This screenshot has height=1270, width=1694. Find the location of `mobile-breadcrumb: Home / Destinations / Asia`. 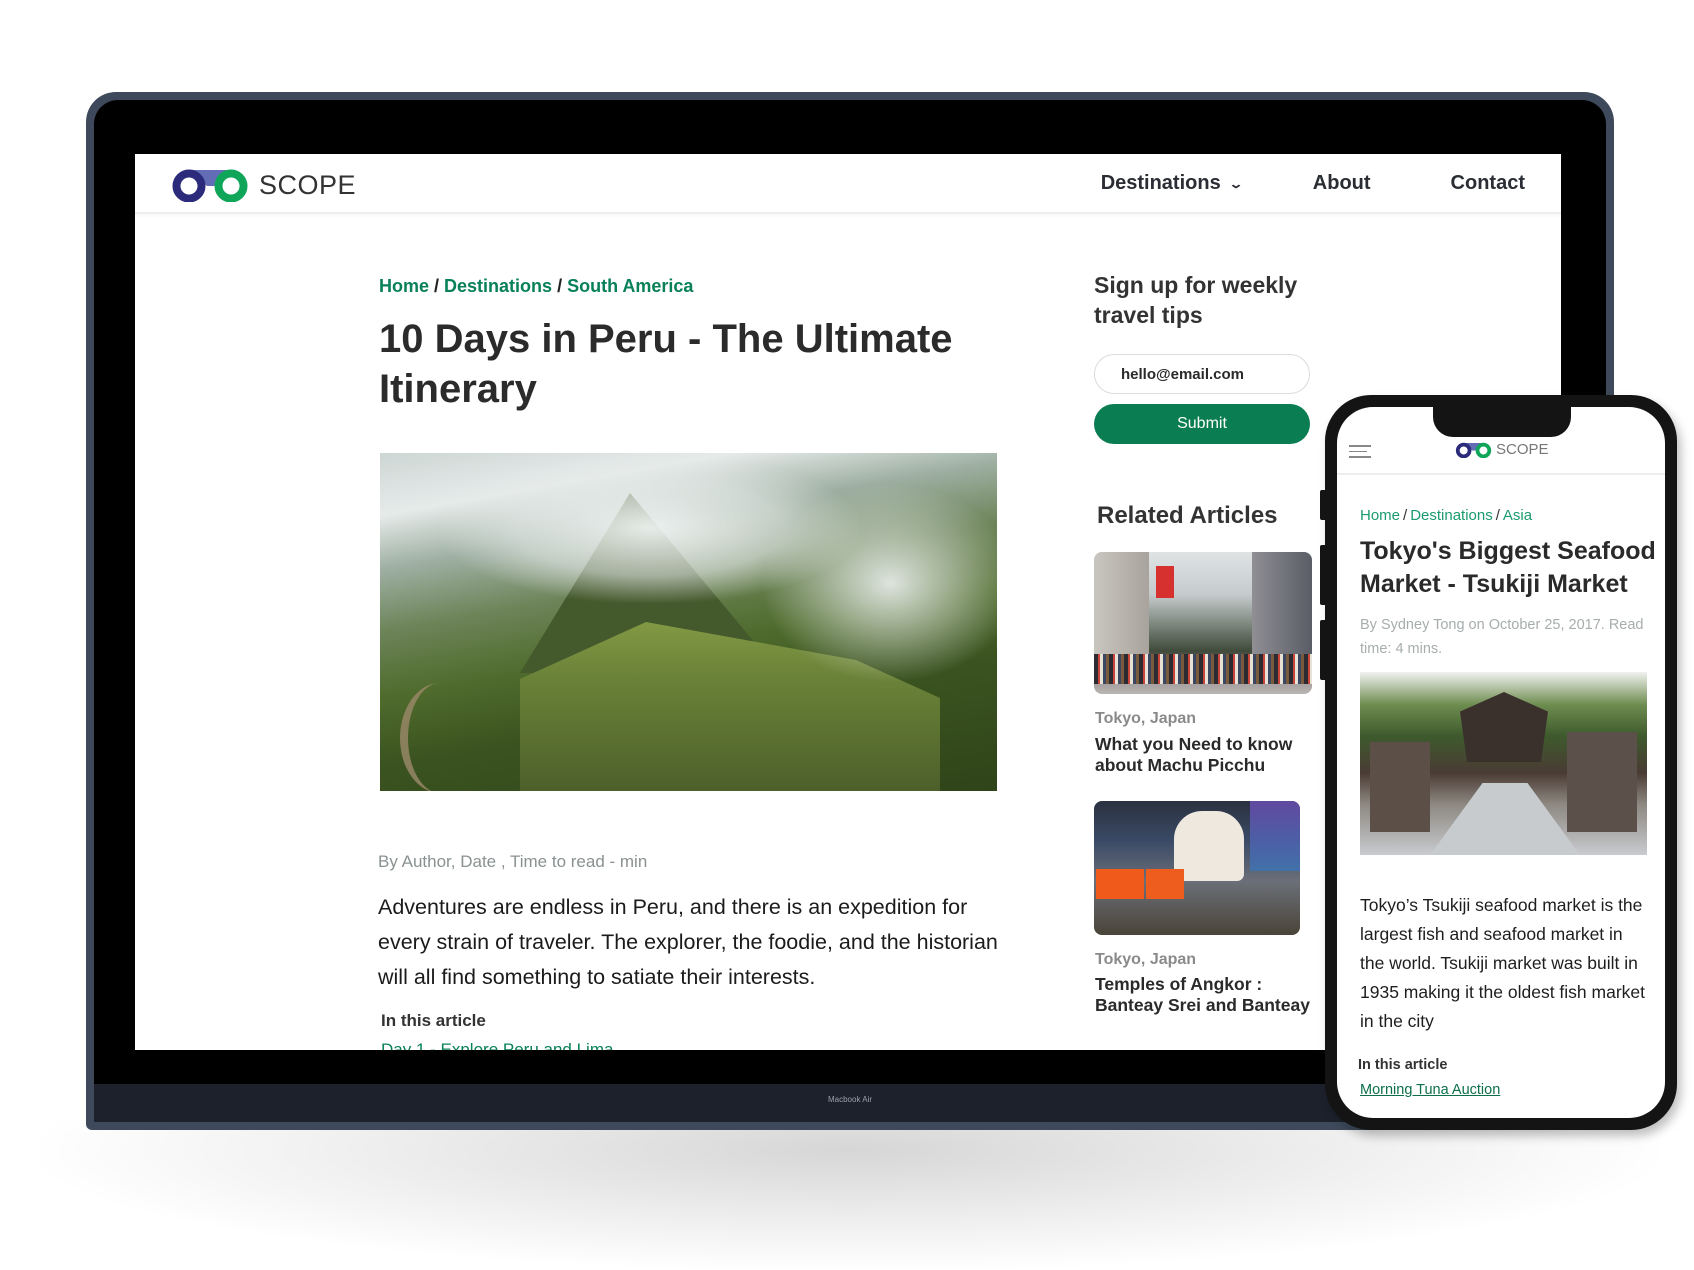

mobile-breadcrumb: Home / Destinations / Asia is located at coordinates (1446, 515).